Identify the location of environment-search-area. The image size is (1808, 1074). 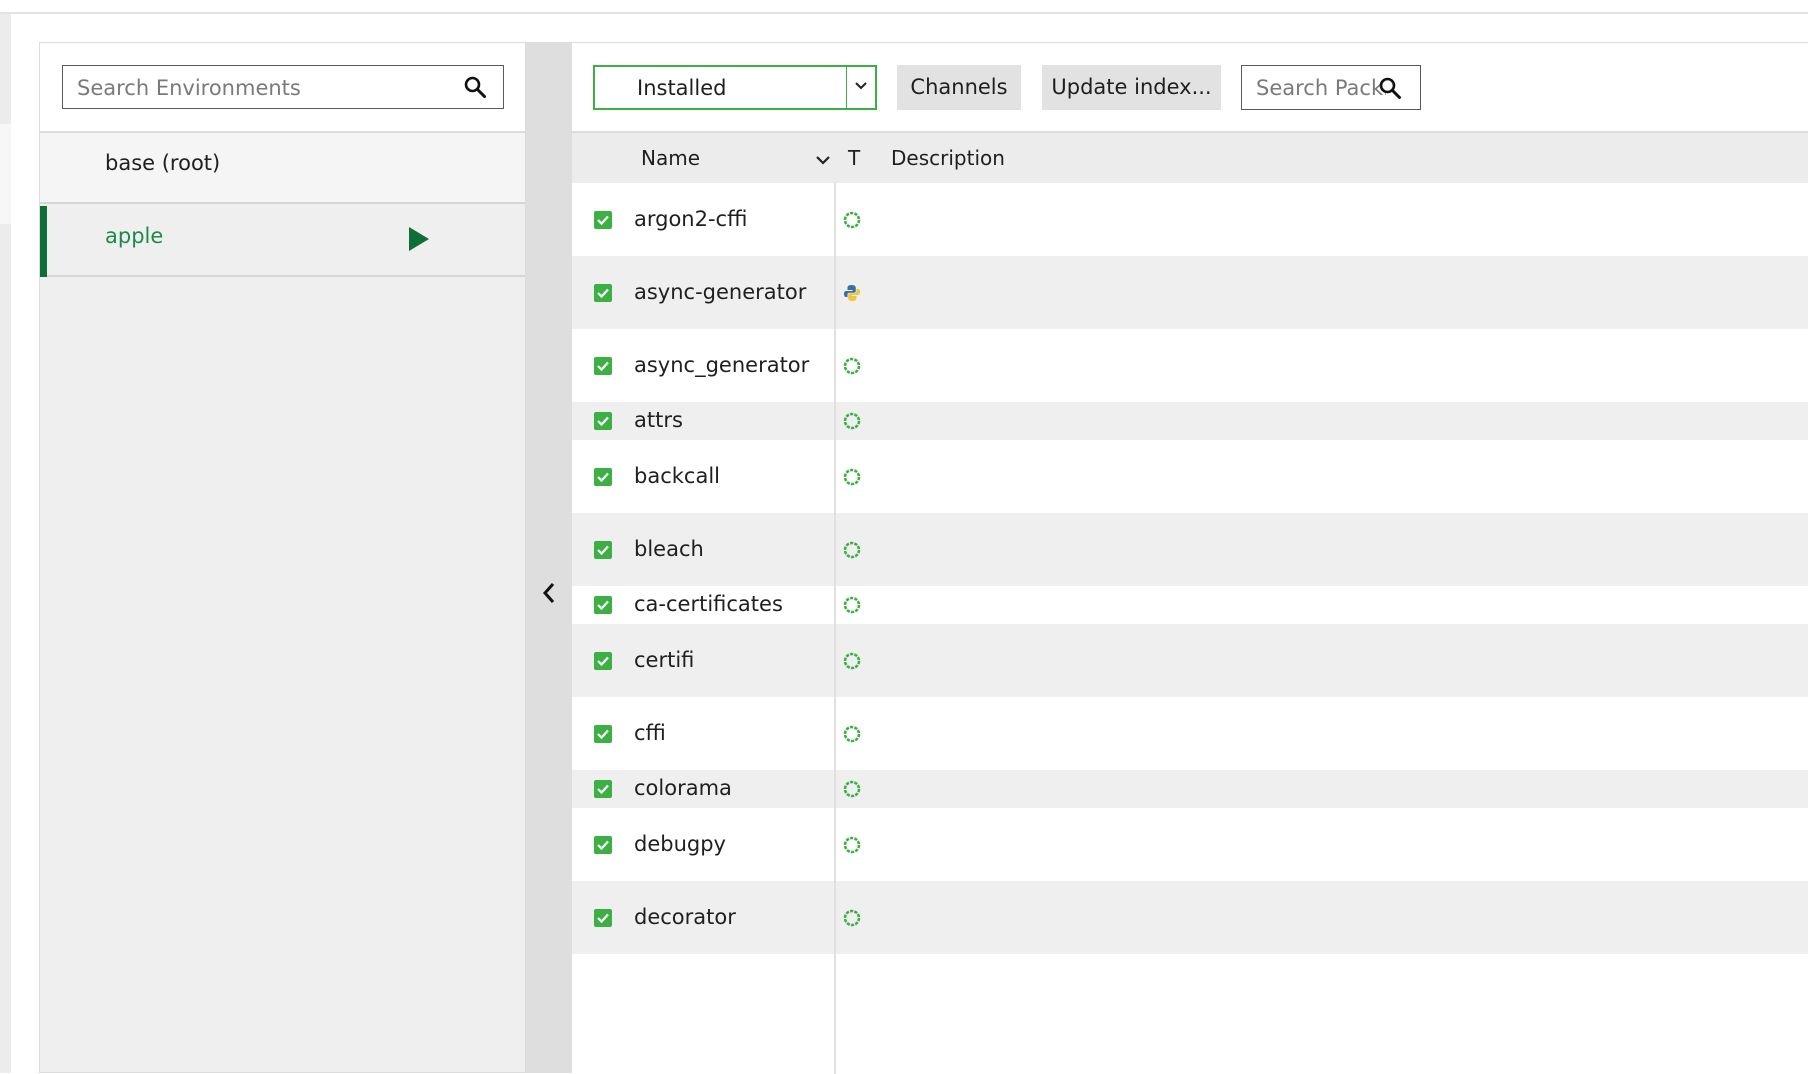
(282, 88).